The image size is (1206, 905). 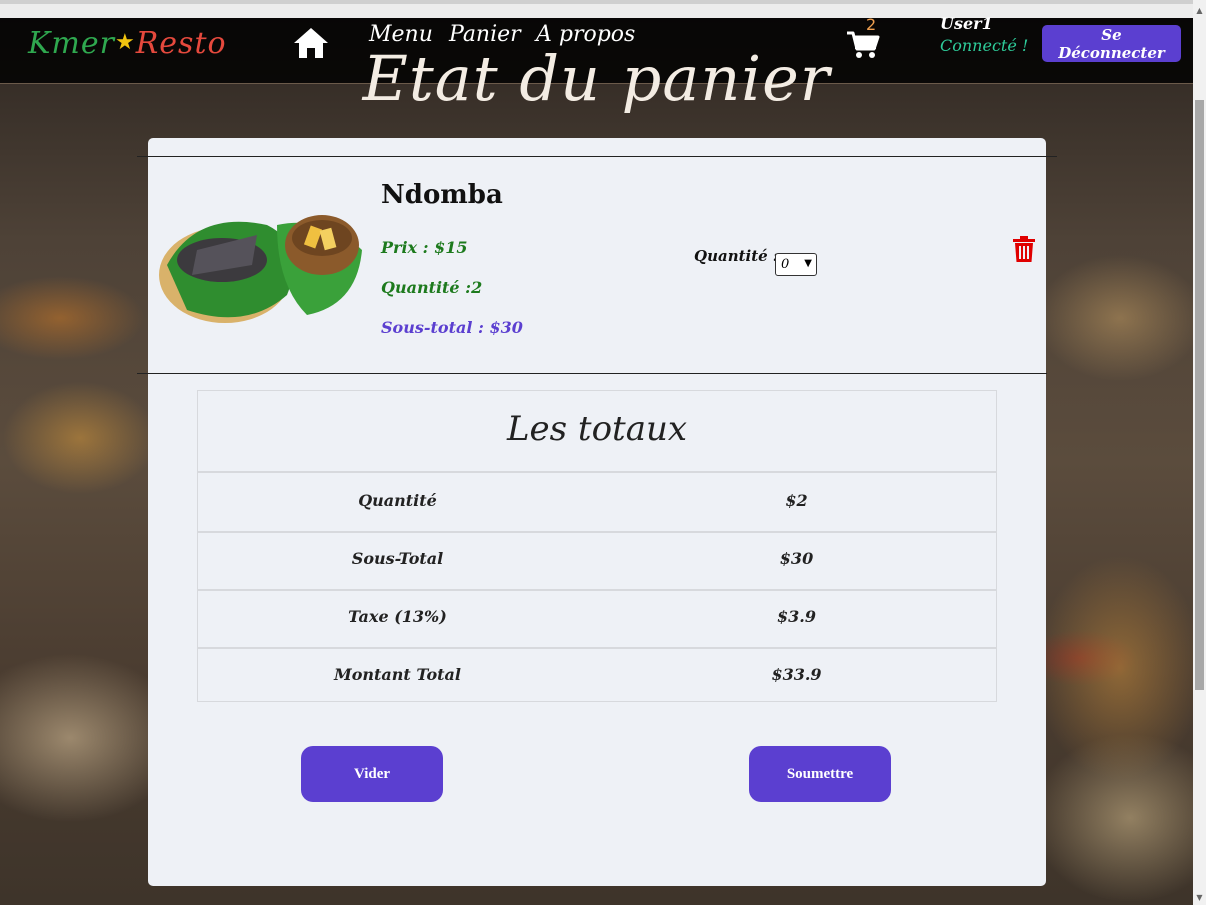 What do you see at coordinates (596, 11) in the screenshot?
I see `browser-toolbar-strip` at bounding box center [596, 11].